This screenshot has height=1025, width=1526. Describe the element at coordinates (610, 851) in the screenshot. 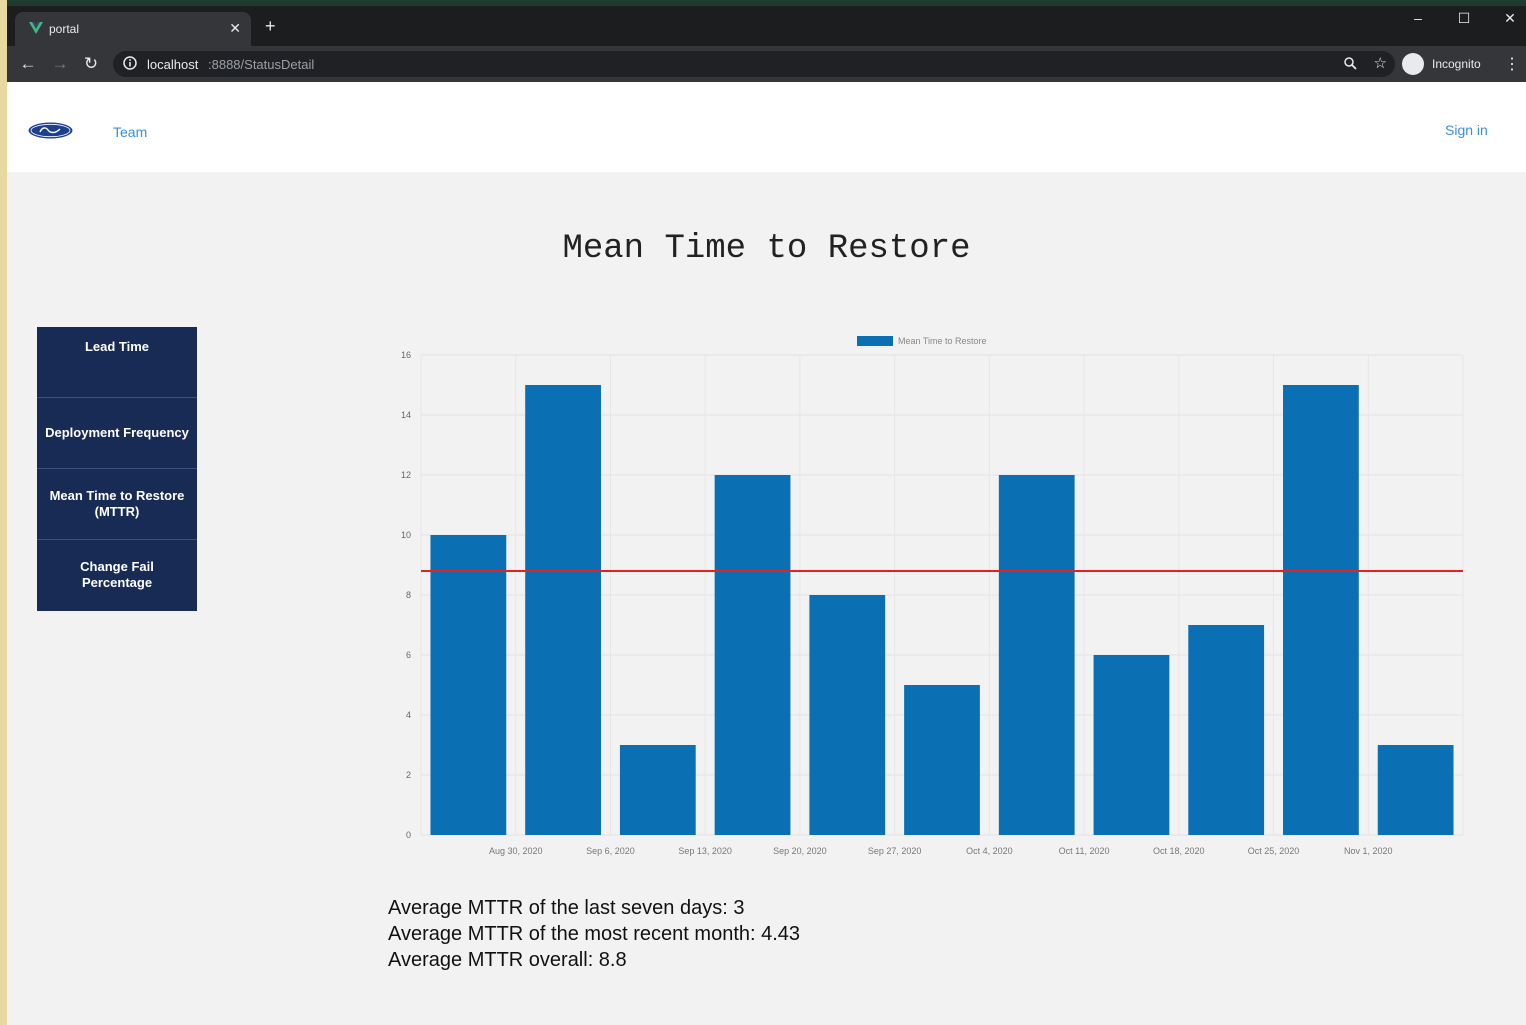

I see `x-tick-label: Sep 6, 2020` at that location.